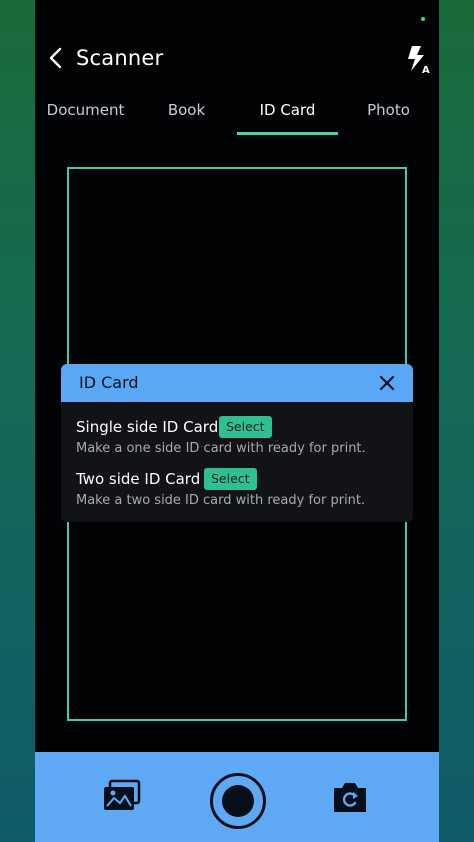 The width and height of the screenshot is (474, 842). I want to click on back-icon, so click(56, 58).